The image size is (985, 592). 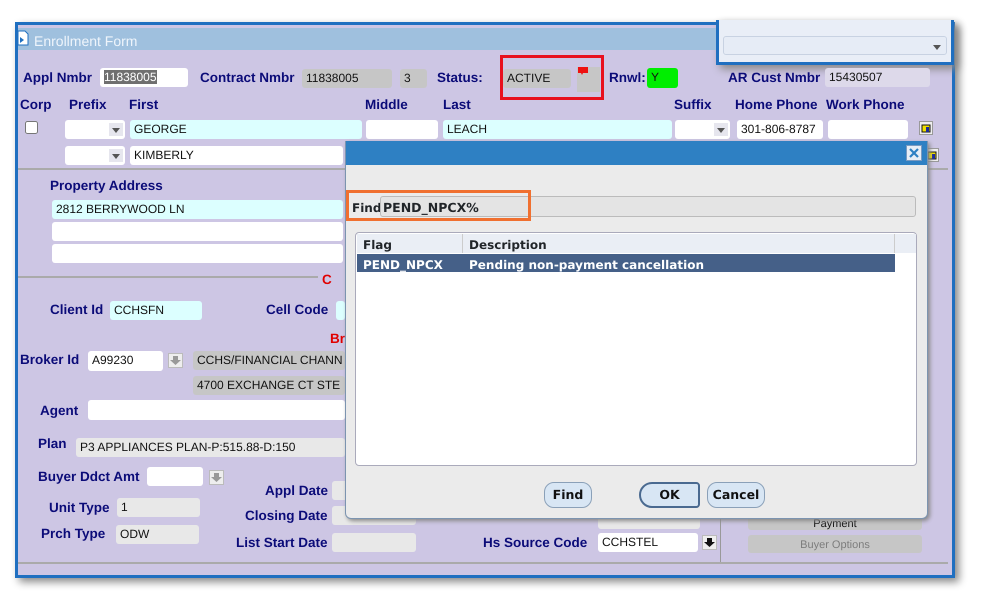 I want to click on field-label: Buyer Ddct Amt, so click(x=89, y=477).